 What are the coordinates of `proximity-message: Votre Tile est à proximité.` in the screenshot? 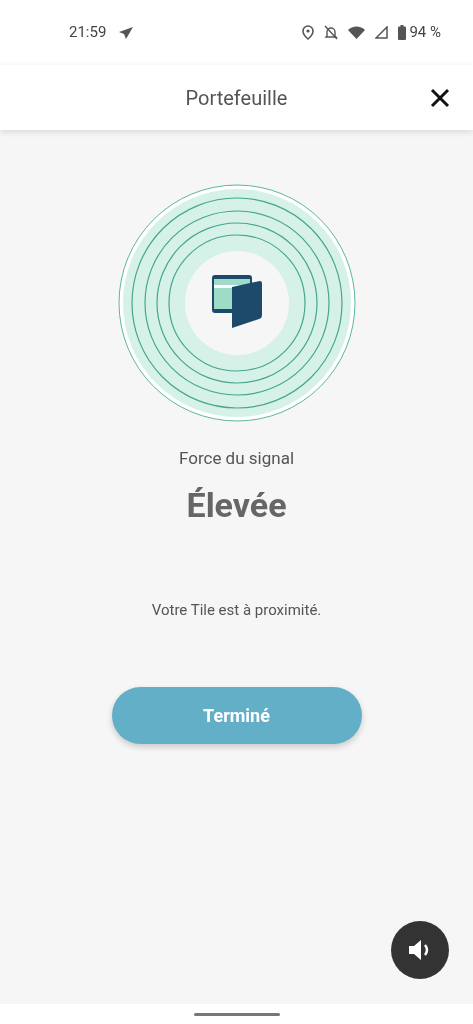 It's located at (236, 610).